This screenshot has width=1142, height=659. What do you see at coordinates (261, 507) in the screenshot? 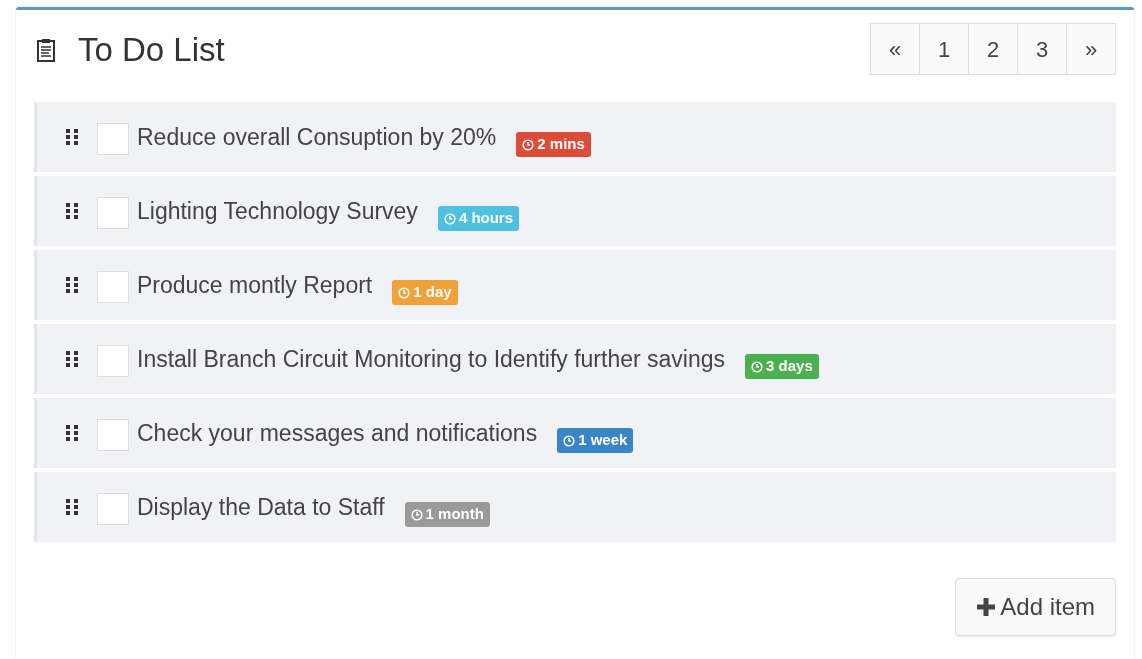
I see `todo-text: Display the Data to Staff` at bounding box center [261, 507].